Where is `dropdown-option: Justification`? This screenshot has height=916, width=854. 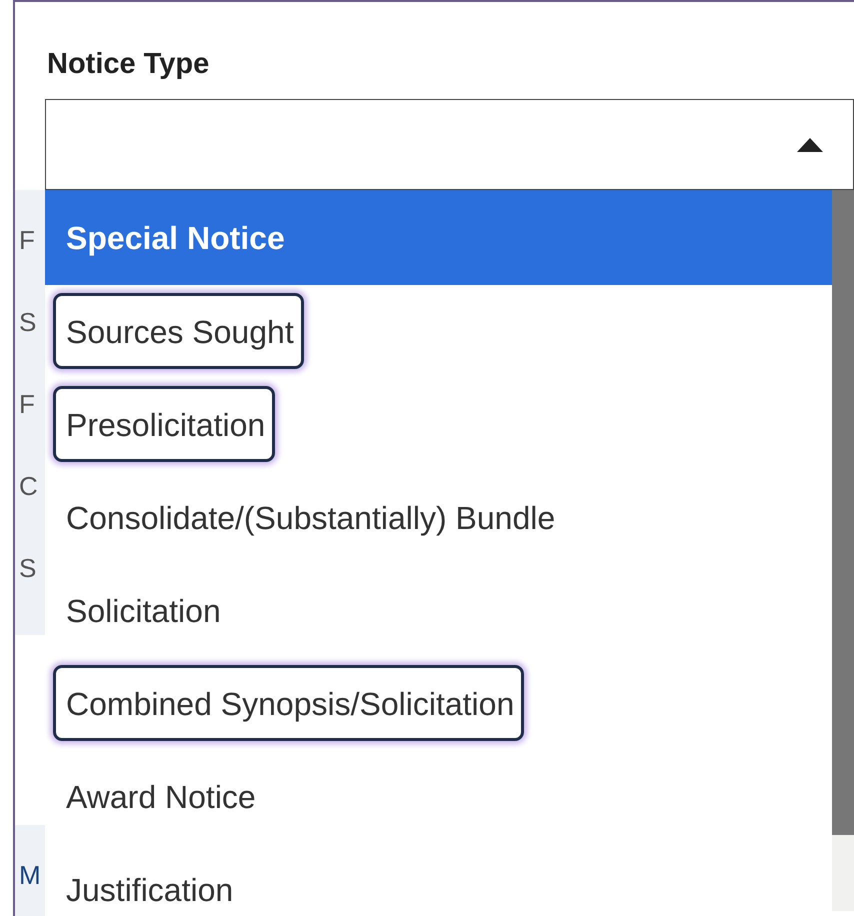 dropdown-option: Justification is located at coordinates (438, 879).